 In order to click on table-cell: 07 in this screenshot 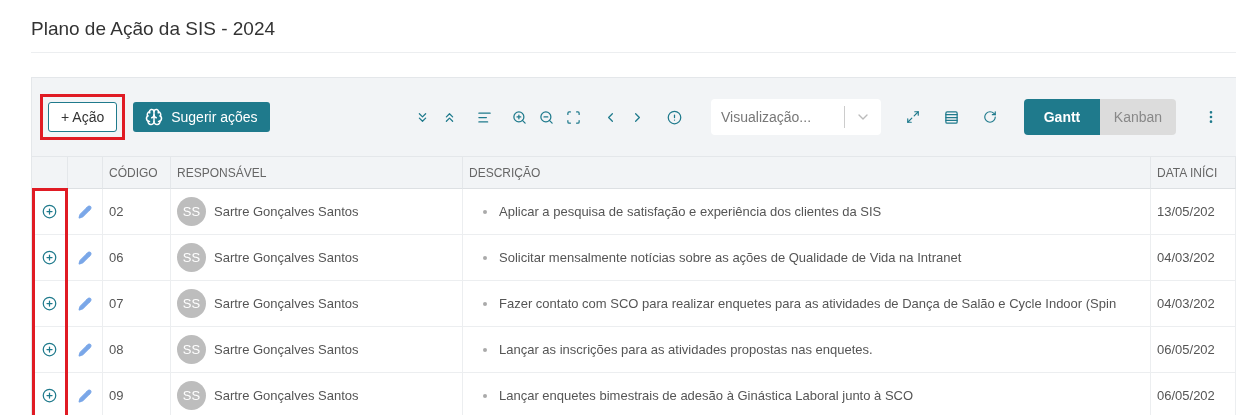, I will do `click(137, 304)`.